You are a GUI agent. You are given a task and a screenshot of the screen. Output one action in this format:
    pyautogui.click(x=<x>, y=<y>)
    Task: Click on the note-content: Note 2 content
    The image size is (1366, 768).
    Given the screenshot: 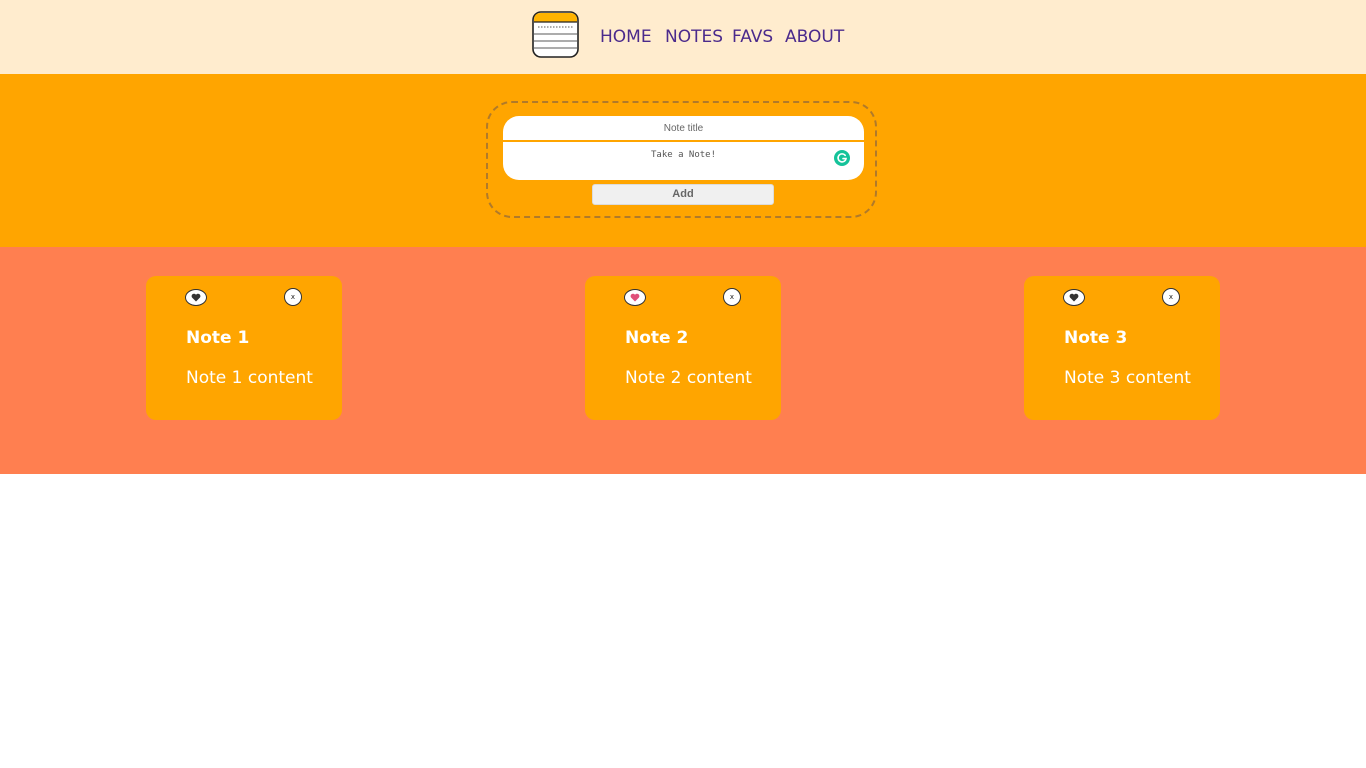 What is the action you would take?
    pyautogui.click(x=688, y=378)
    